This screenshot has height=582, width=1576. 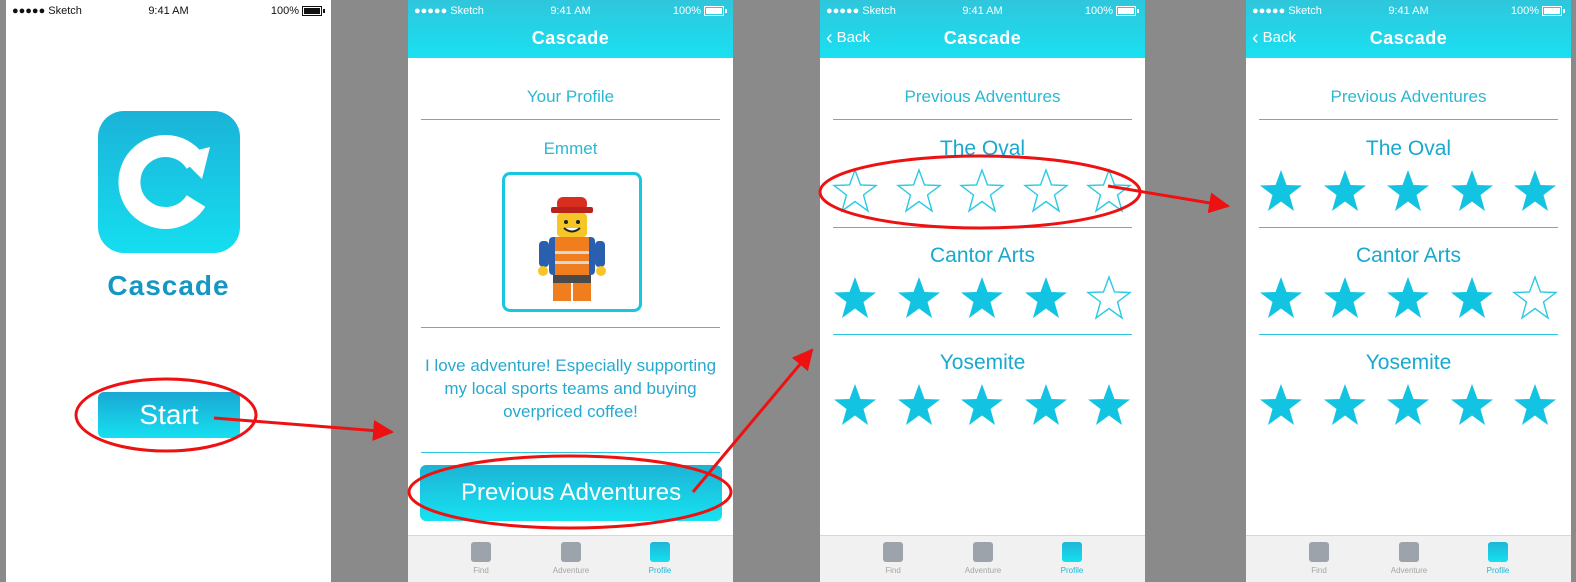 I want to click on profile-icon, so click(x=660, y=552).